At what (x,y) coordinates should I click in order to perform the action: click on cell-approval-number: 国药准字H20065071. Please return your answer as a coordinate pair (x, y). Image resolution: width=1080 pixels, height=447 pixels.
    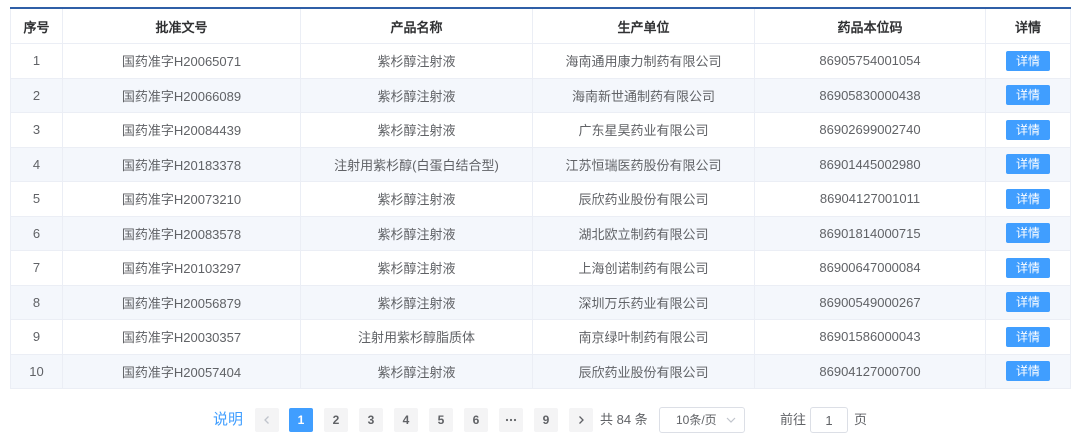
    Looking at the image, I should click on (181, 61).